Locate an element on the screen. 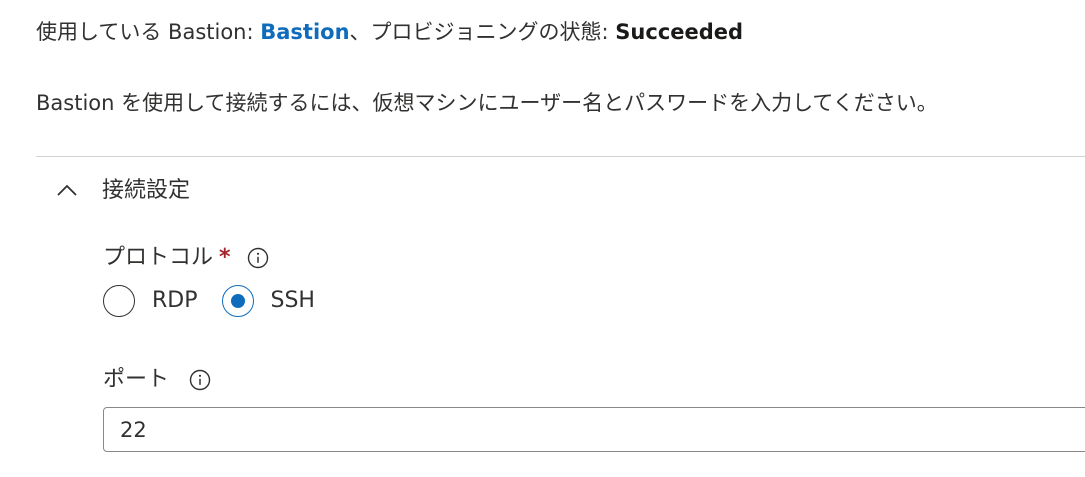 The image size is (1085, 477). connection-settings-toggle: 接続設定 is located at coordinates (123, 191).